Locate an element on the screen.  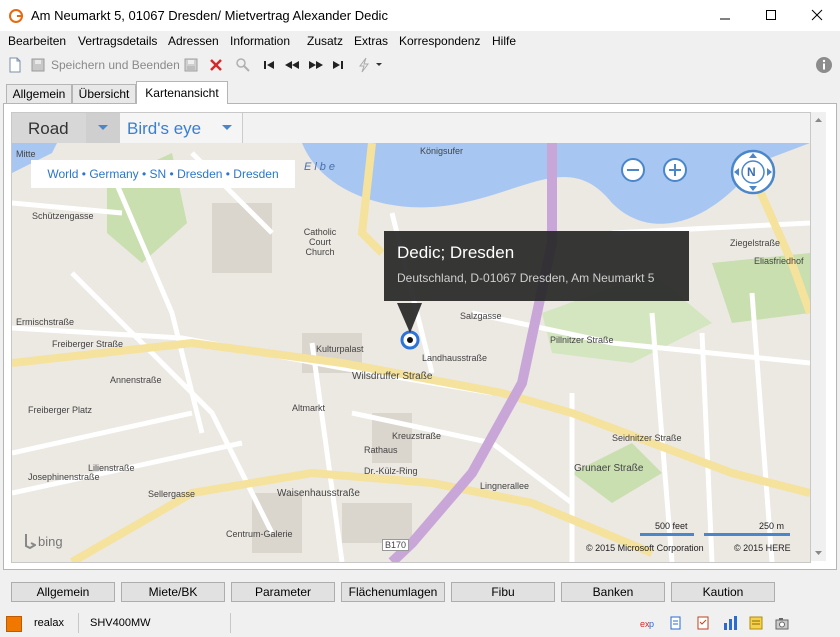
delete-x-icon is located at coordinates (216, 65).